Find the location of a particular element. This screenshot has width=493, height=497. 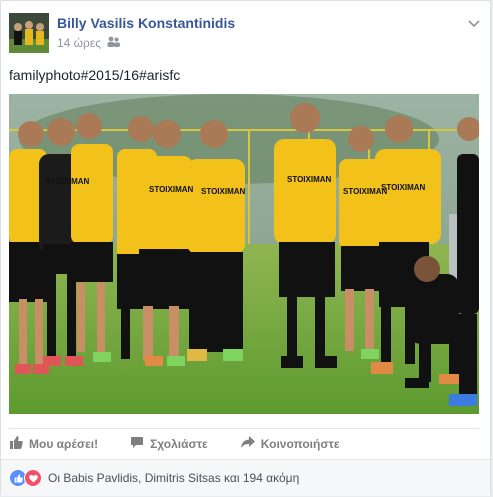

like-button: Μου αρέσει! is located at coordinates (53, 444).